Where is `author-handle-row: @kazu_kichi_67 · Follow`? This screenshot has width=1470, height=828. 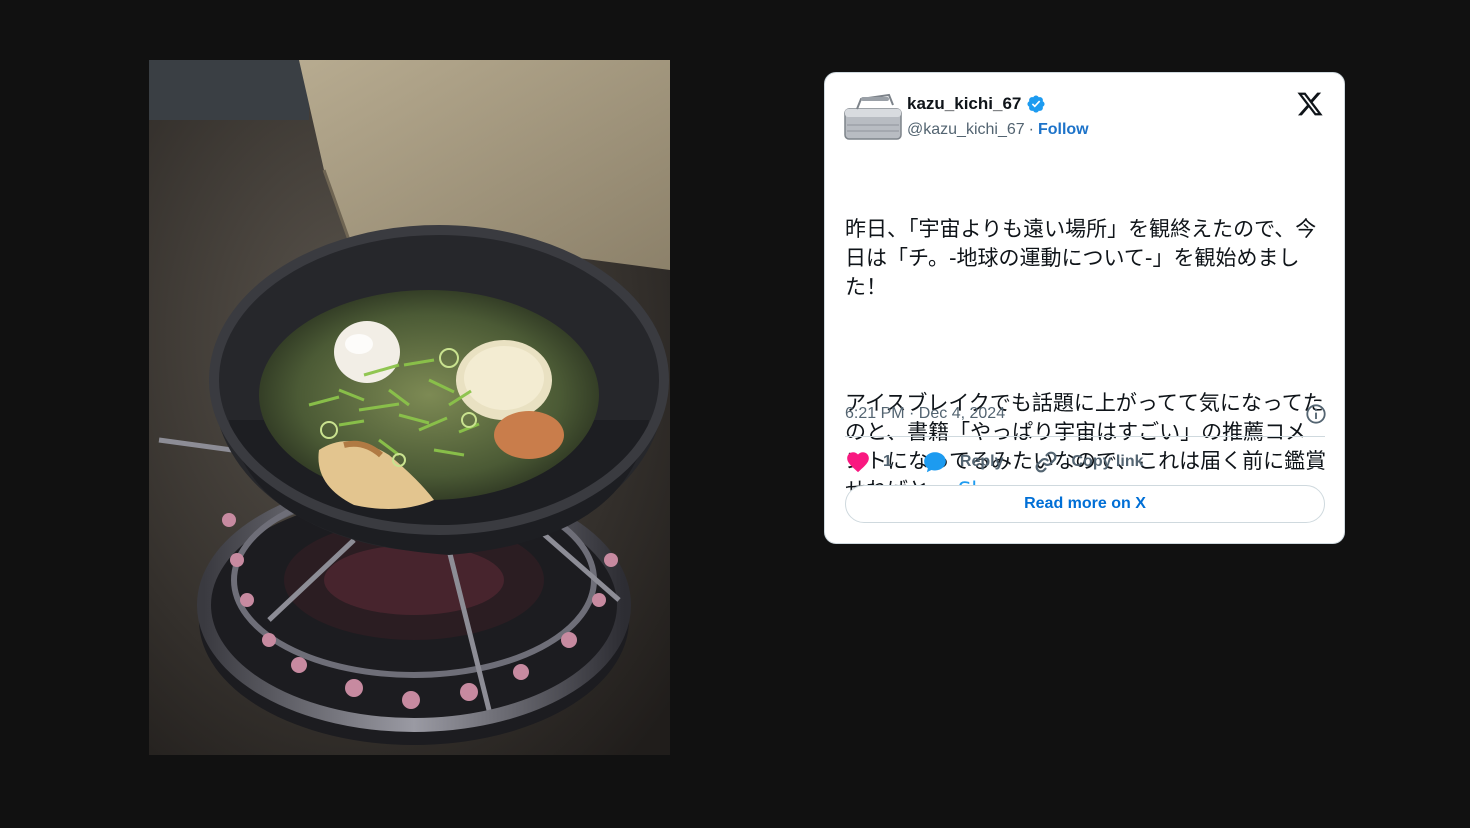 author-handle-row: @kazu_kichi_67 · Follow is located at coordinates (998, 130).